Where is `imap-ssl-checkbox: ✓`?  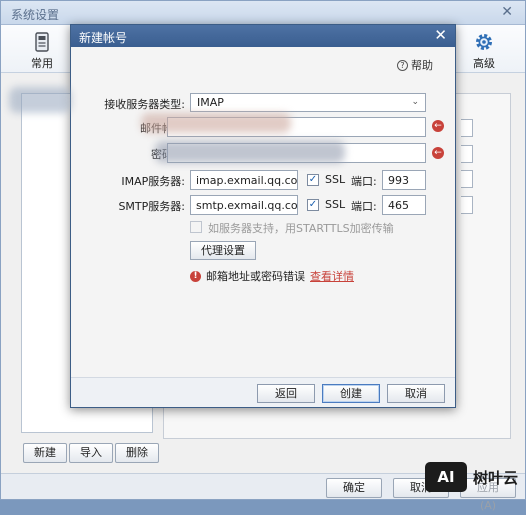
imap-ssl-checkbox: ✓ is located at coordinates (313, 180).